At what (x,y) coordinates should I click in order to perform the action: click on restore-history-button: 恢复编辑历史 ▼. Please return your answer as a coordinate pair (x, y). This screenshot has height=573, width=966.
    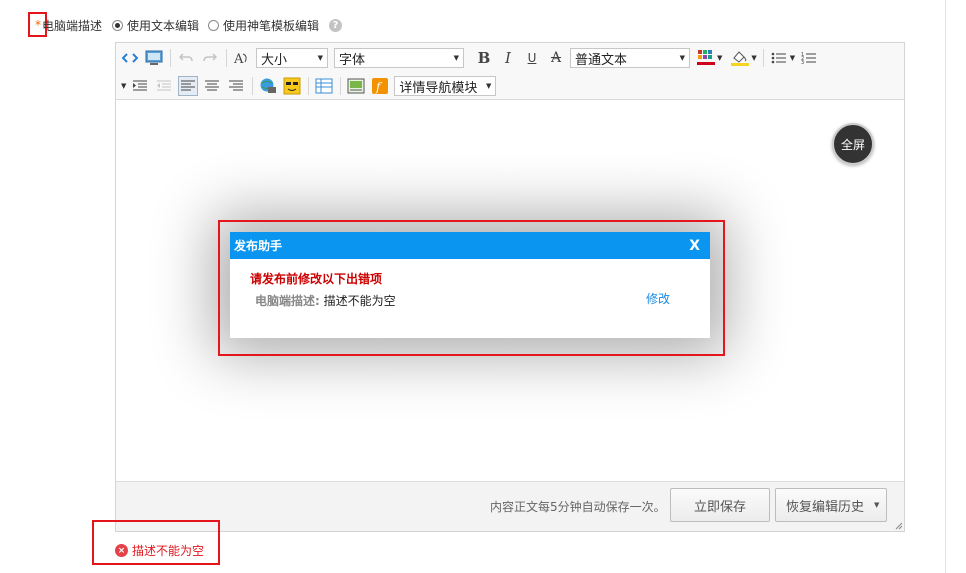
    Looking at the image, I should click on (831, 505).